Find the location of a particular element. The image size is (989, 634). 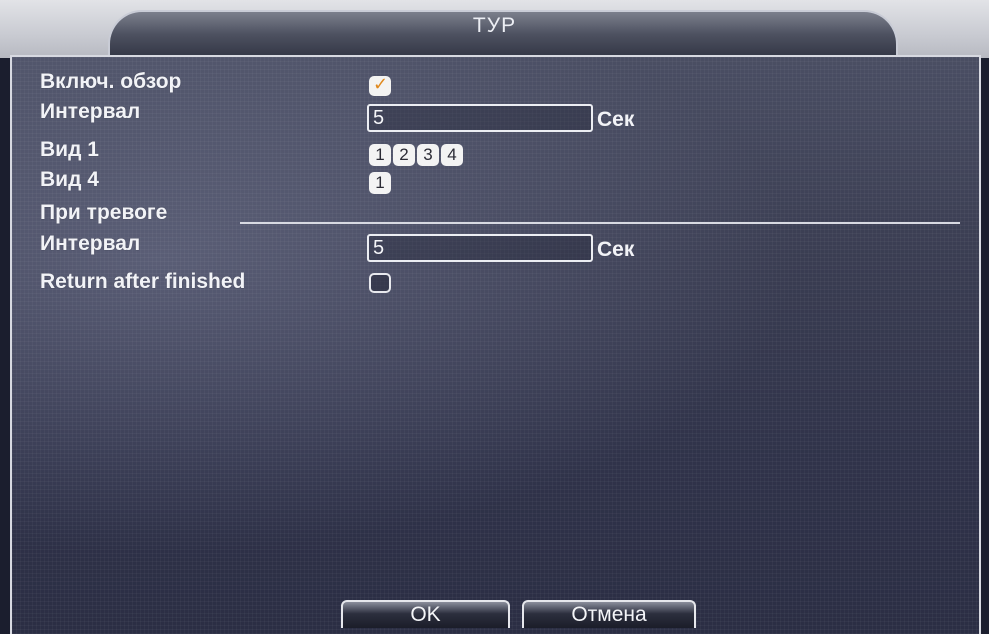

interval-input: 5 is located at coordinates (480, 118).